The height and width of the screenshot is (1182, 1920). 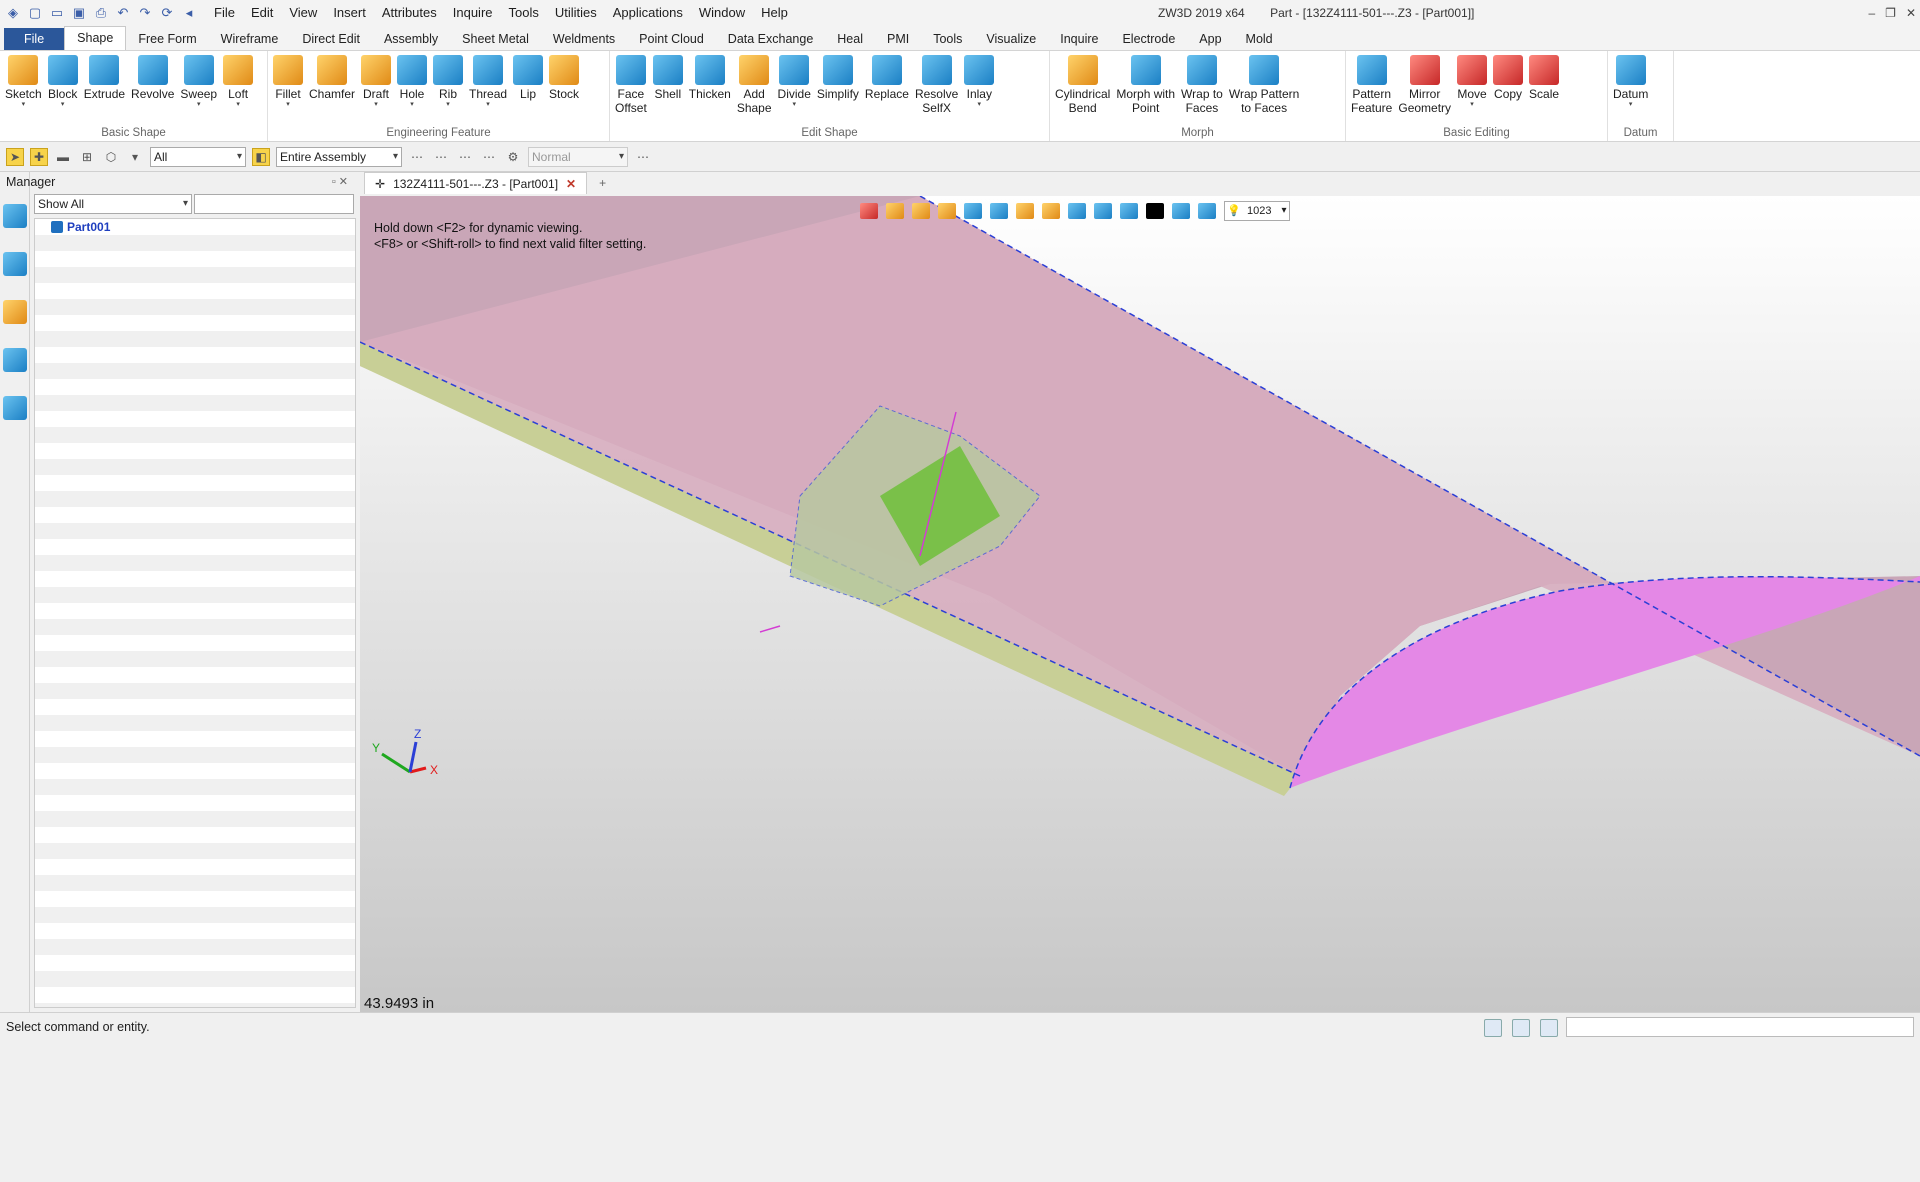 I want to click on tab-file: File, so click(x=34, y=39).